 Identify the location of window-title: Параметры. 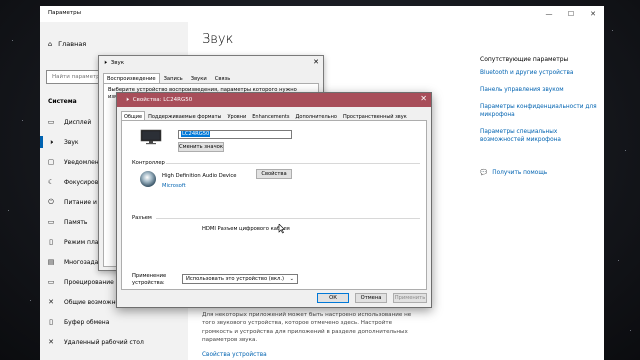
(64, 13).